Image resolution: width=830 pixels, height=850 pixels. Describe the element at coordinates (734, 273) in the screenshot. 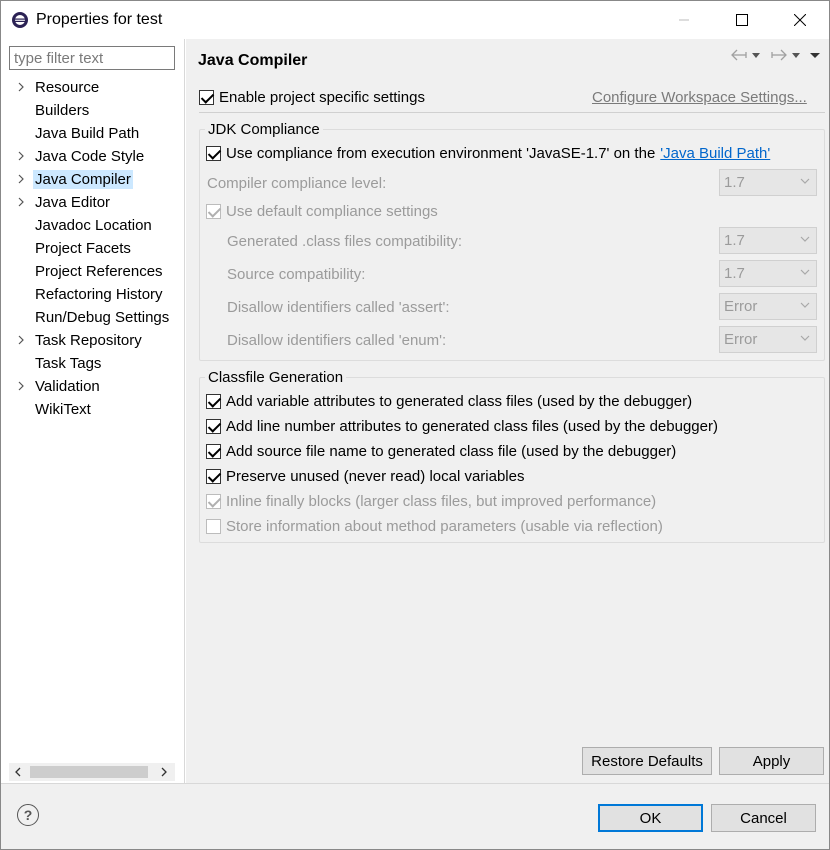

I see `source-compat-value: 1.7` at that location.